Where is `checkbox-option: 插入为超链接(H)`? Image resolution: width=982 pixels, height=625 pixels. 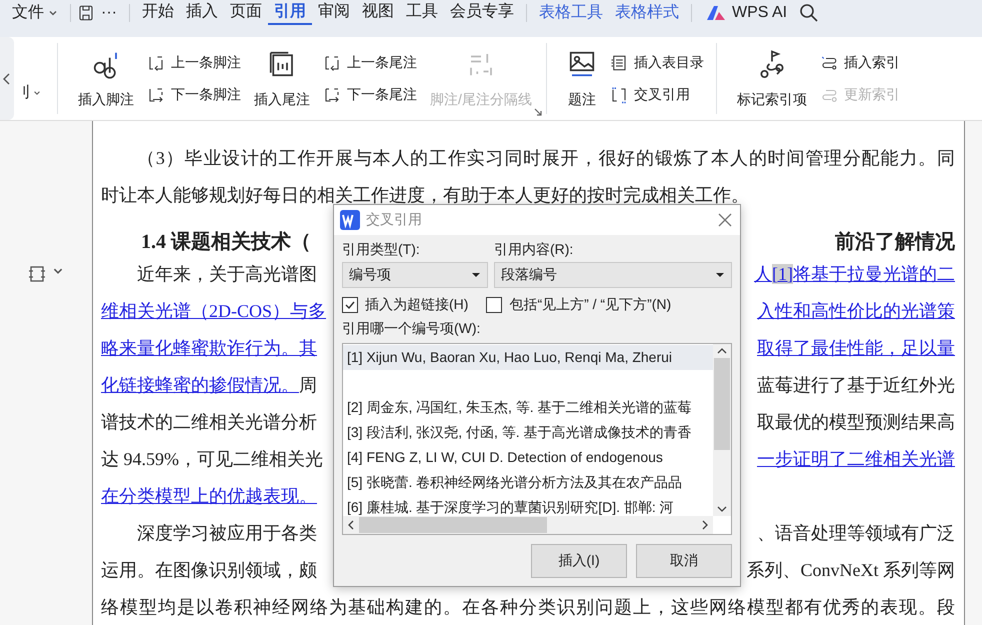 checkbox-option: 插入为超链接(H) is located at coordinates (405, 305).